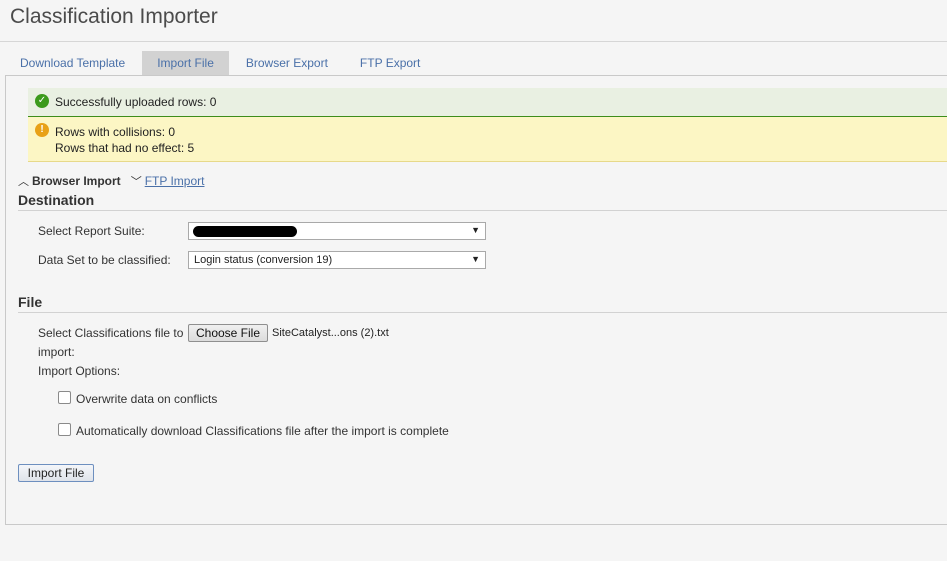  I want to click on import-options-label: Import Options:, so click(79, 371).